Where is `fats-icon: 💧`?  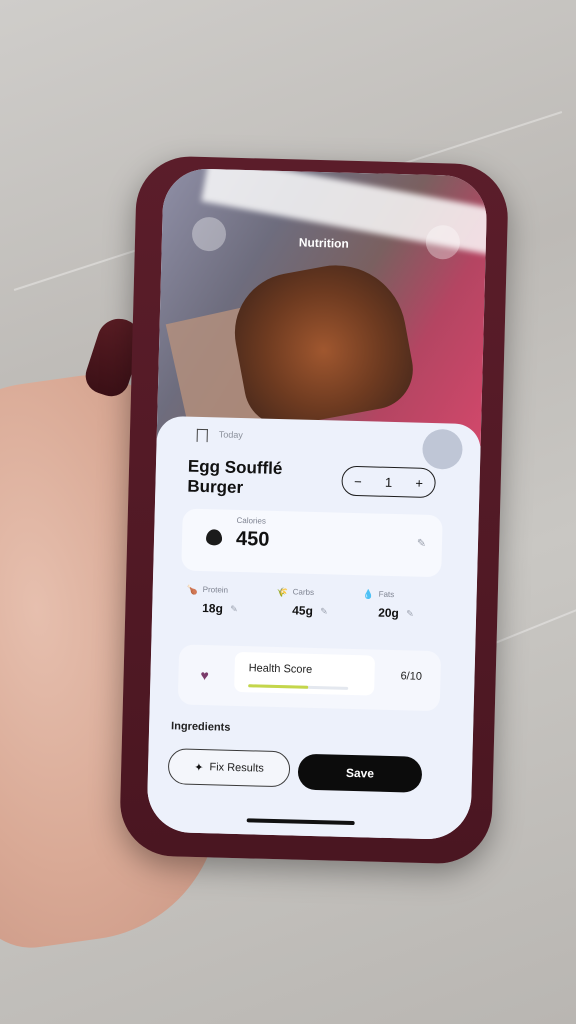 fats-icon: 💧 is located at coordinates (368, 594).